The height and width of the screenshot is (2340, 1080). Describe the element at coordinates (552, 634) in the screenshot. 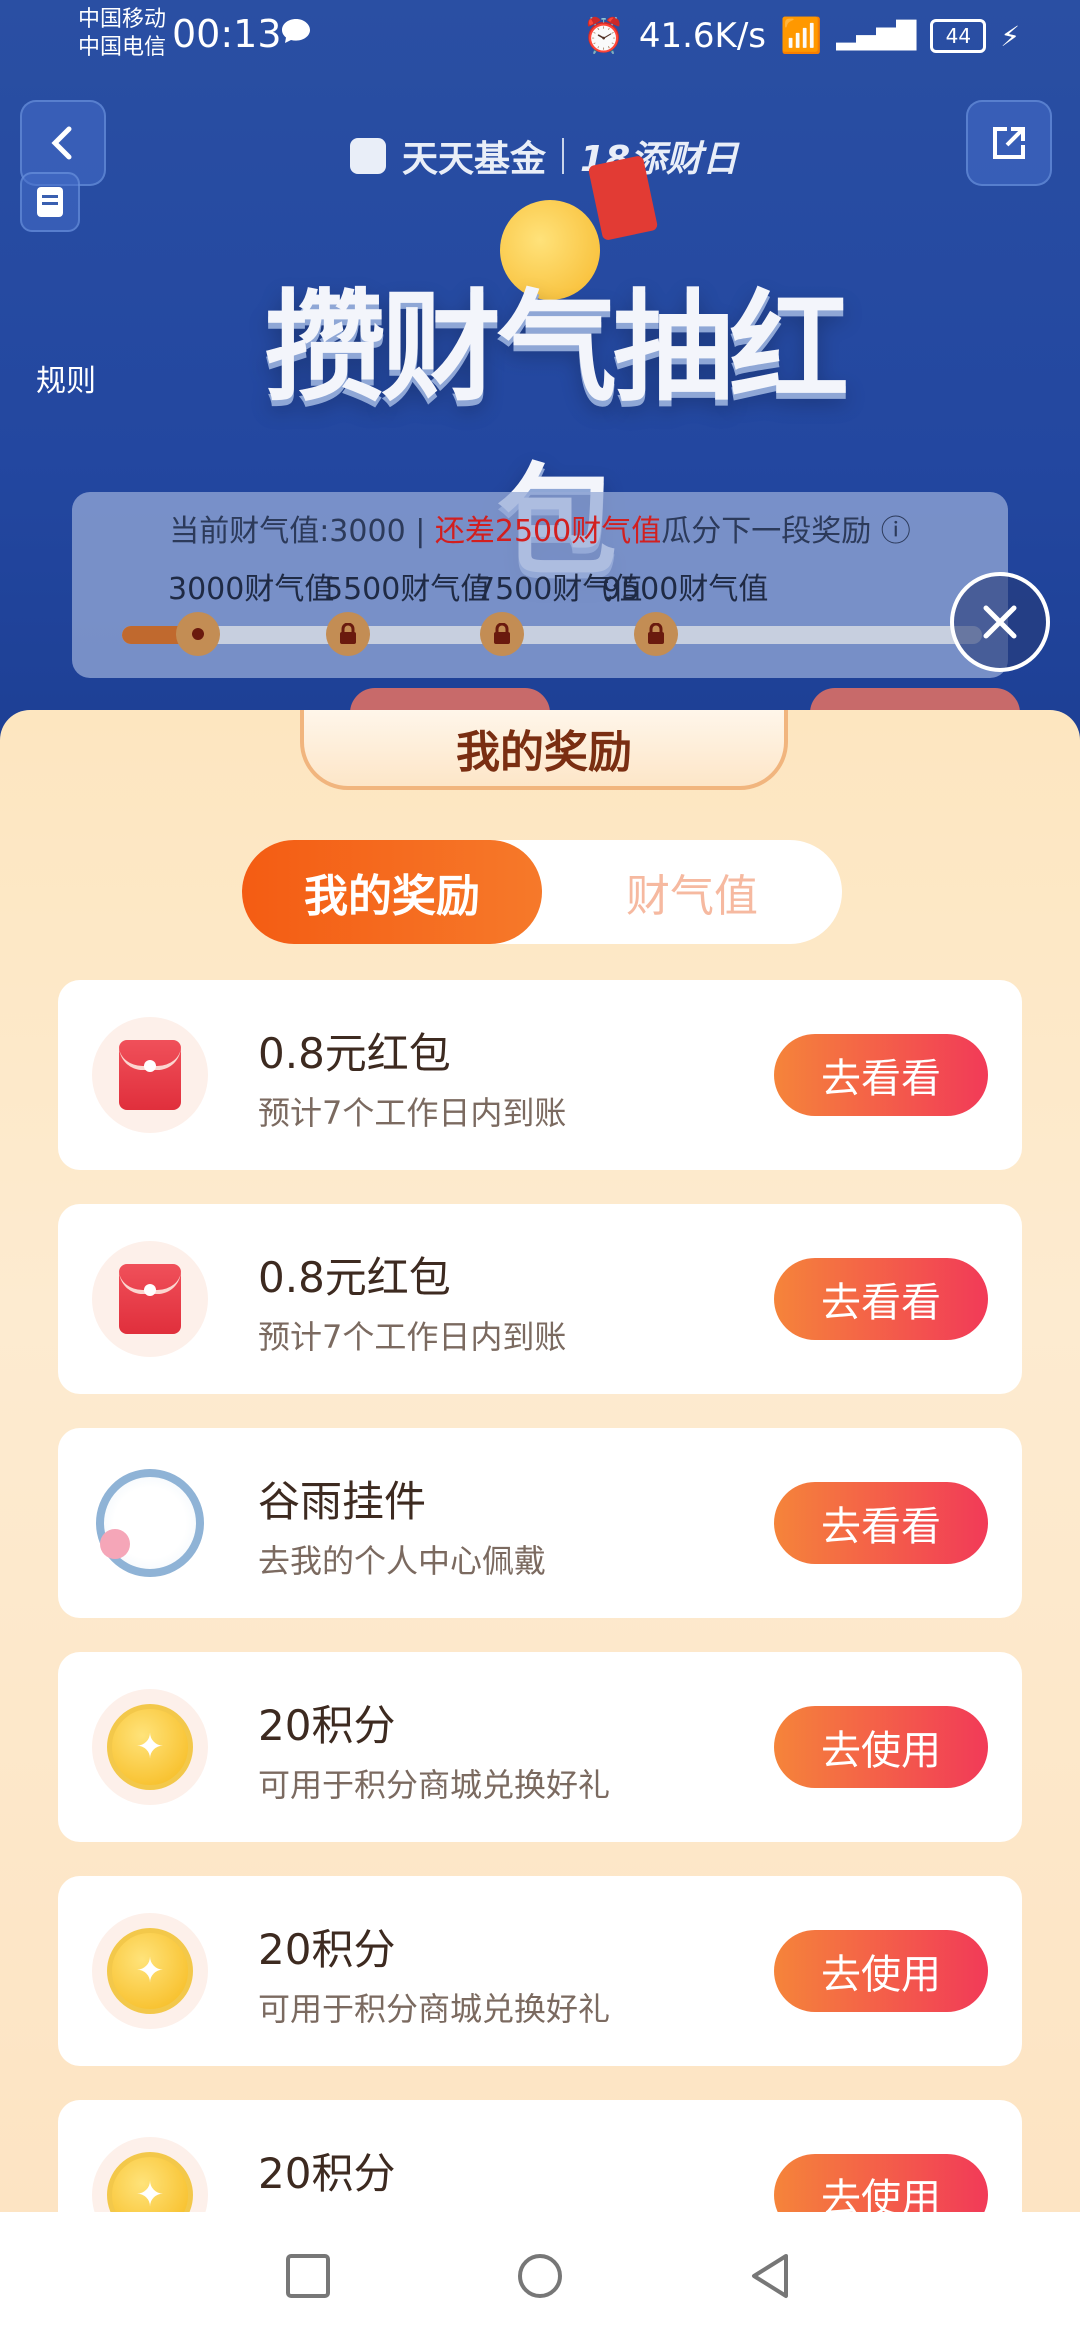

I see `progress-track` at that location.